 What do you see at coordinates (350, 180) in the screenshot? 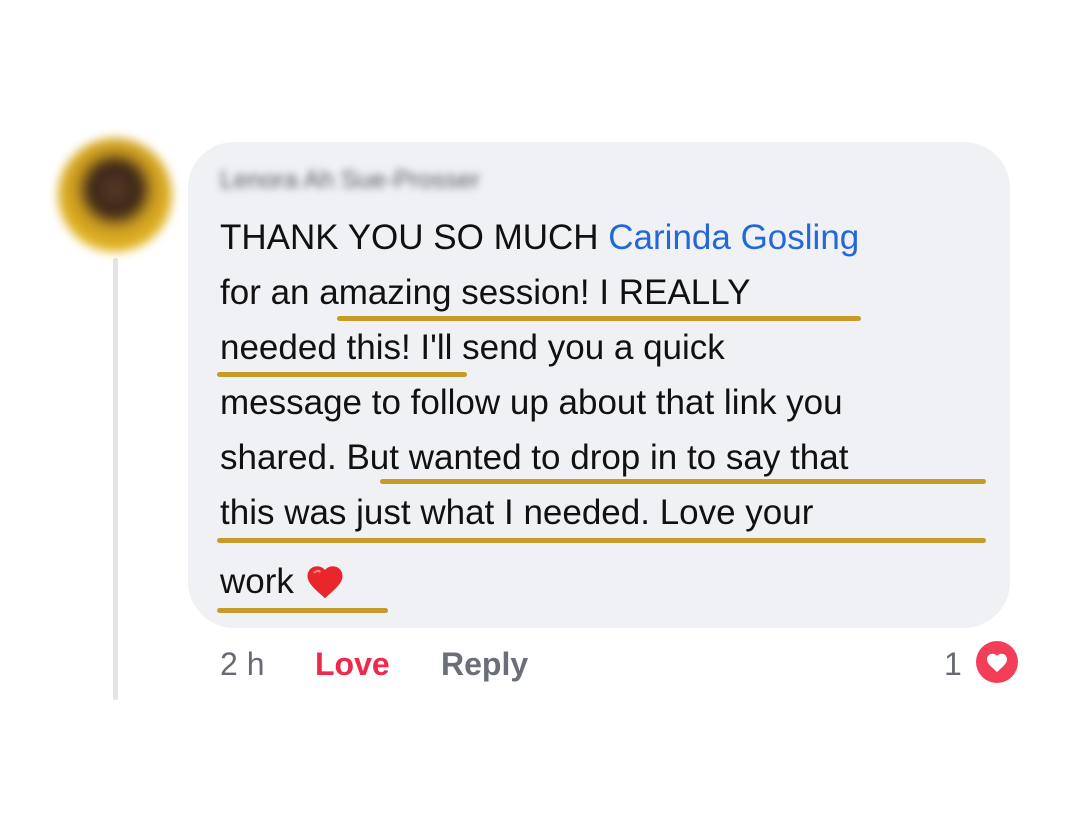
I see `comment-author: Lenora Ah Sue-Prosser` at bounding box center [350, 180].